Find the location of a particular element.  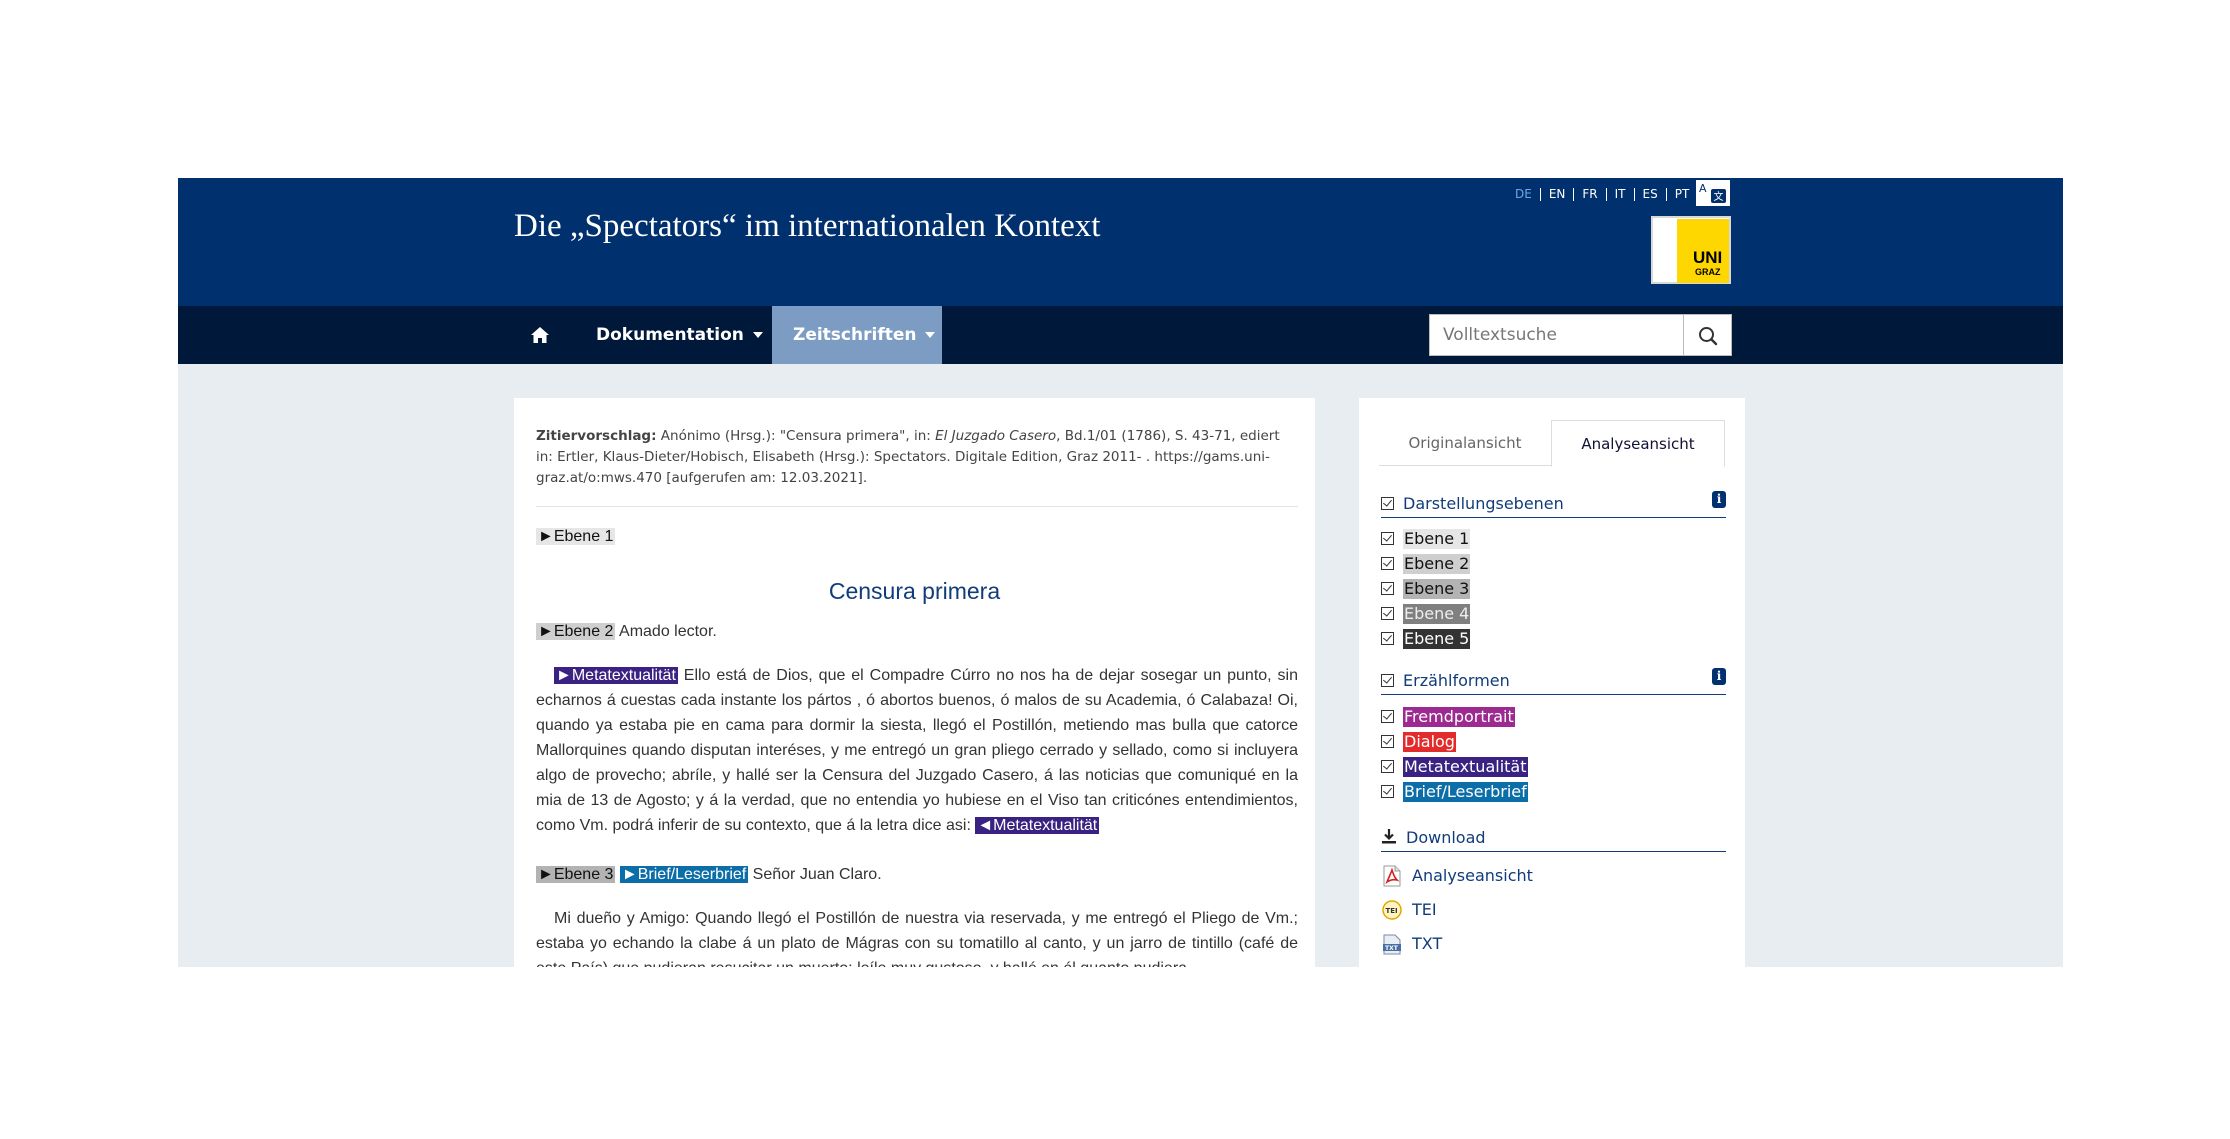

nav-dokumentation: Dokumentation is located at coordinates (679, 335).